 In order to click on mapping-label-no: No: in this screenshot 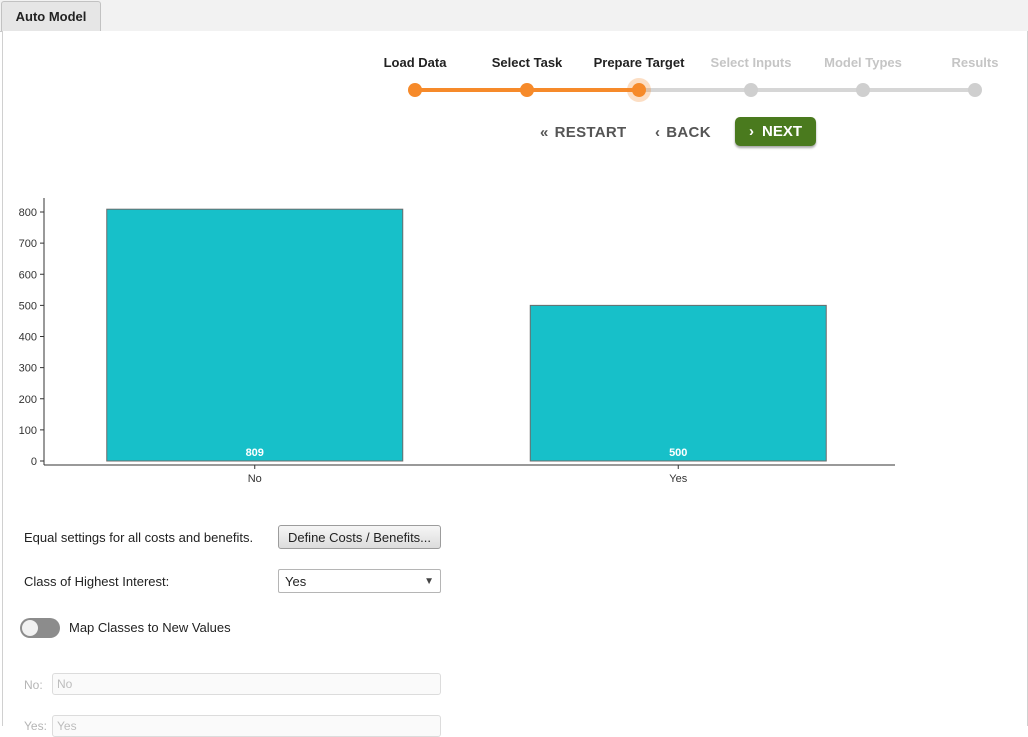, I will do `click(33, 685)`.